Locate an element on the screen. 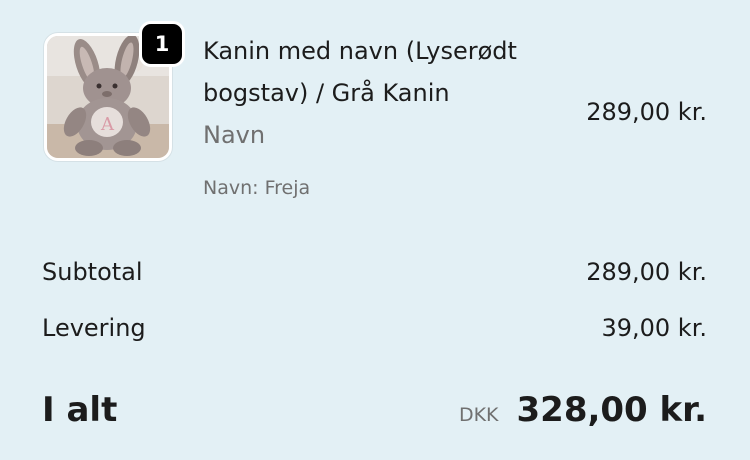 The image size is (750, 460). total-amount: DKK 328,00 kr. is located at coordinates (583, 410).